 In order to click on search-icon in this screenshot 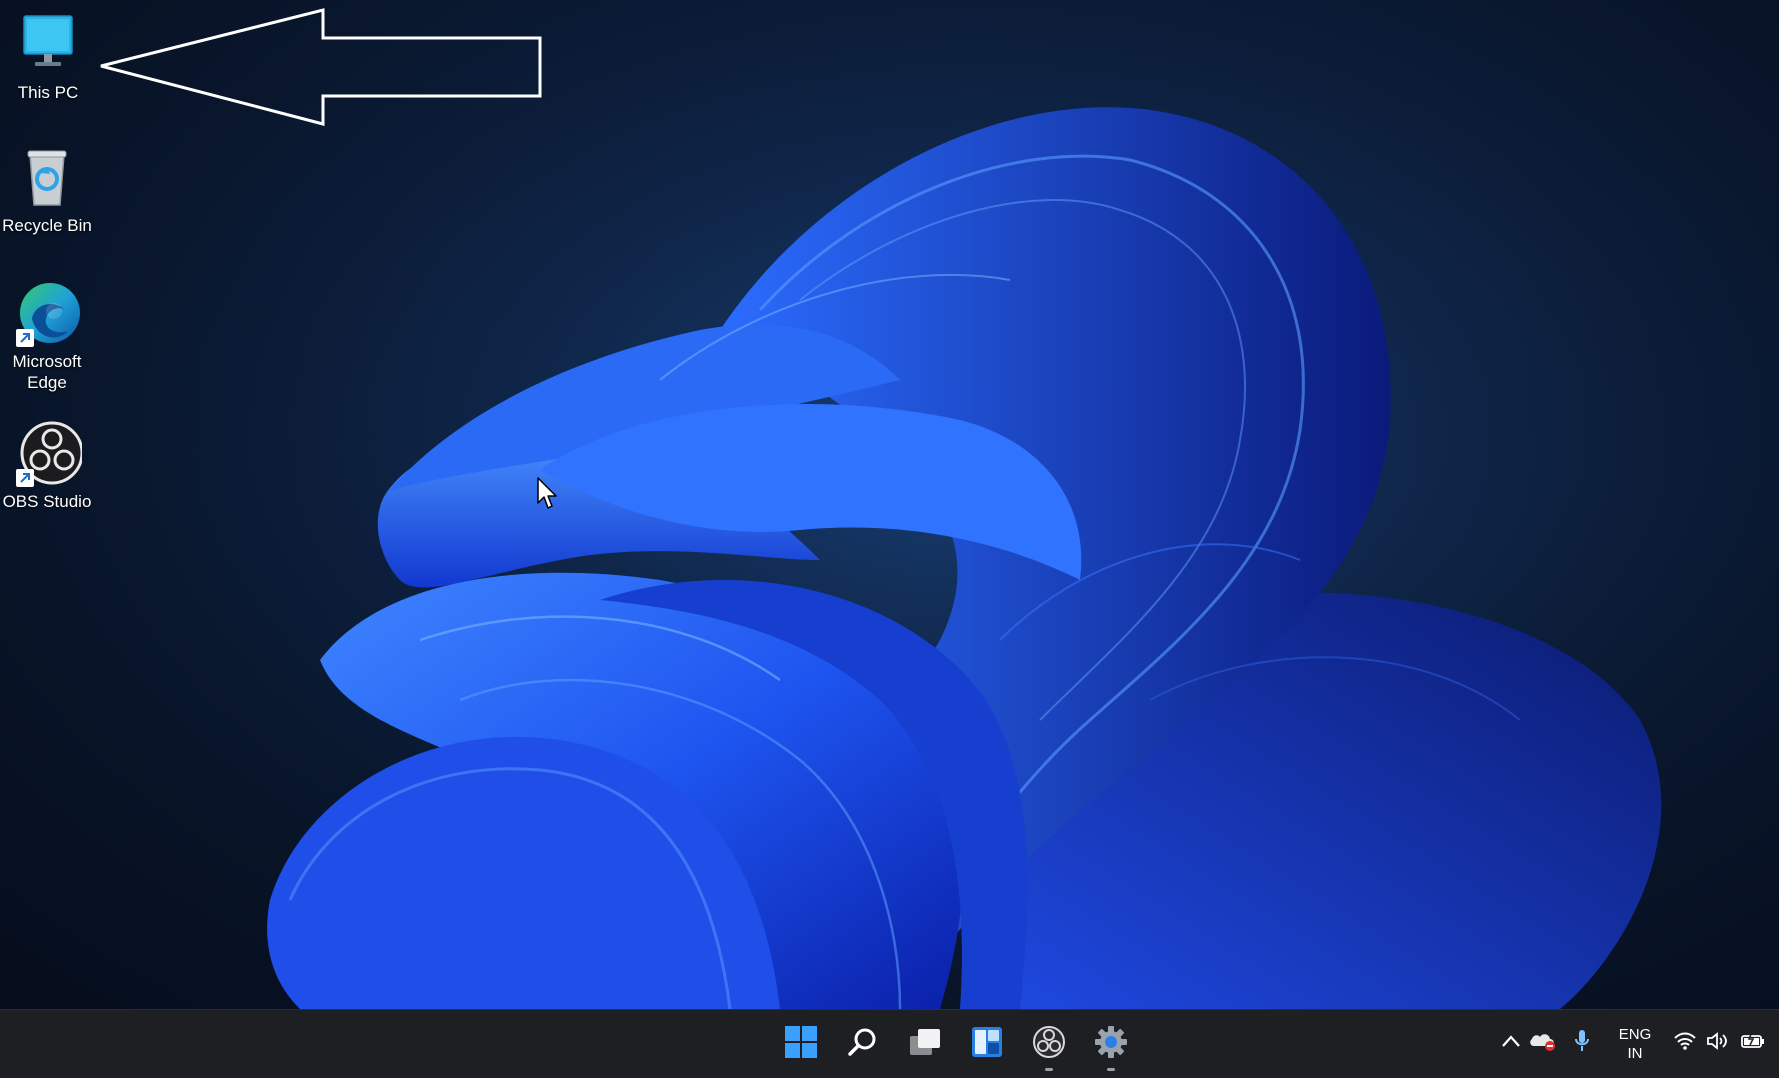, I will do `click(863, 1044)`.